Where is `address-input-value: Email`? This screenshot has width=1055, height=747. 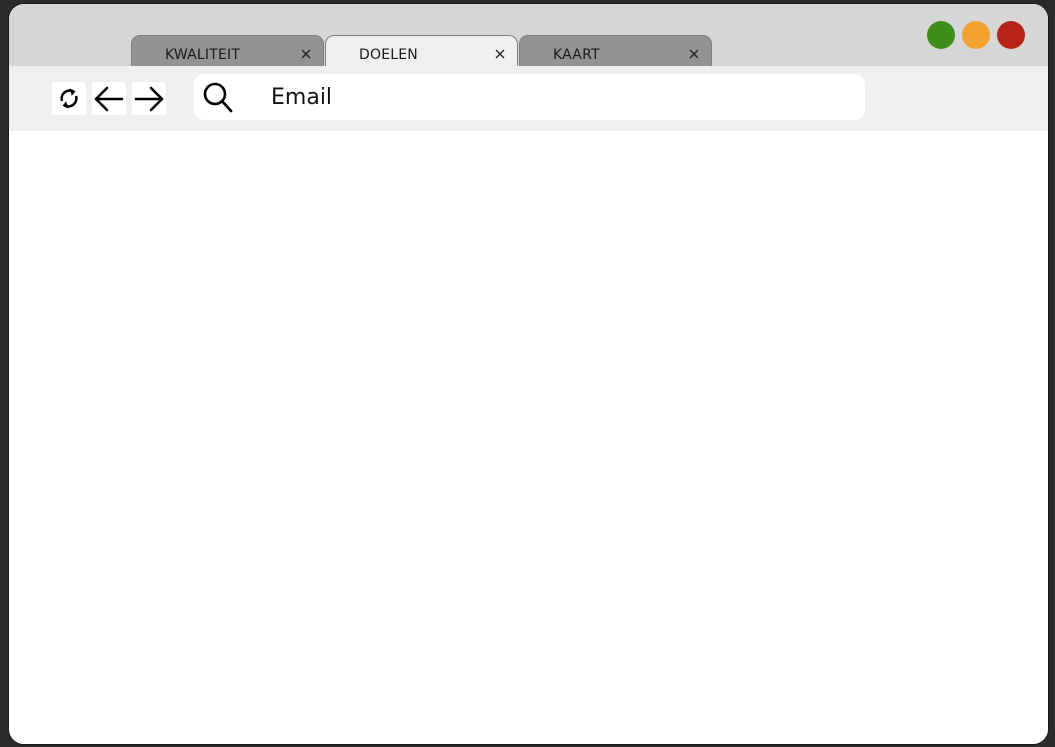 address-input-value: Email is located at coordinates (301, 97).